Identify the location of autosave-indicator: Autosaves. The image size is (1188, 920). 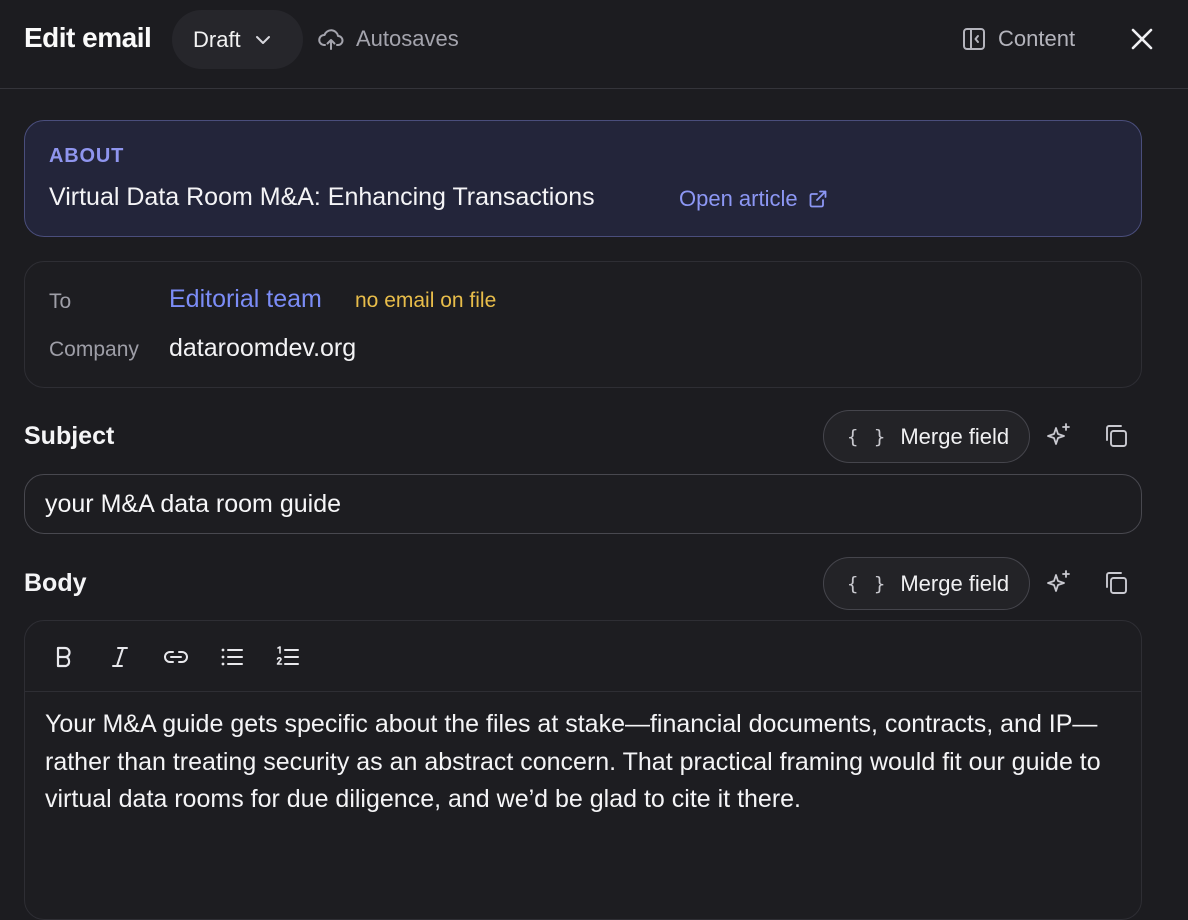
(388, 39).